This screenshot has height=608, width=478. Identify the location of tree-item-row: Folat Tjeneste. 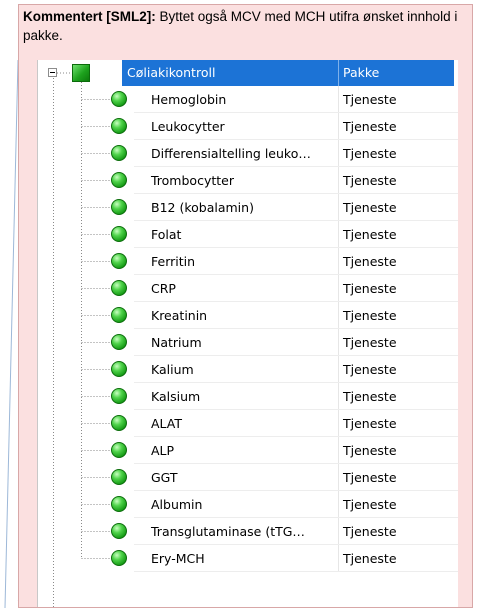
(248, 234).